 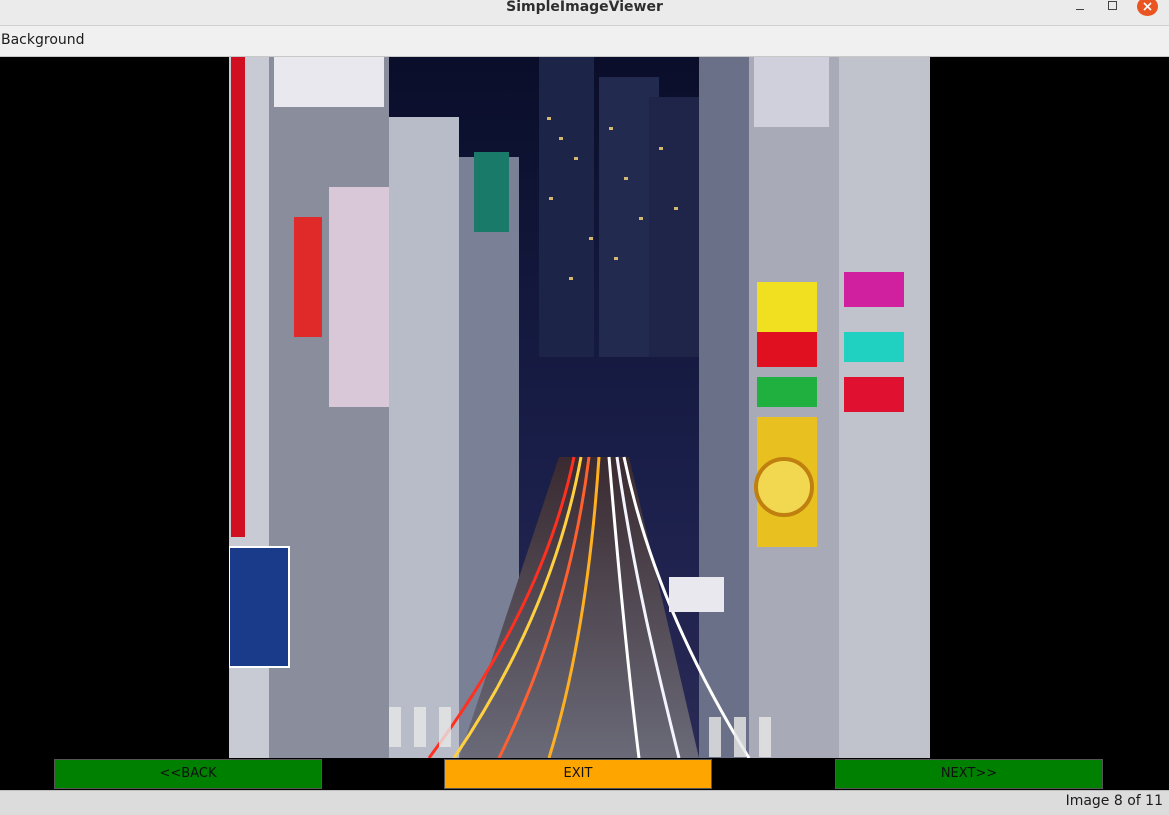 I want to click on minimize-button, so click(x=1080, y=8).